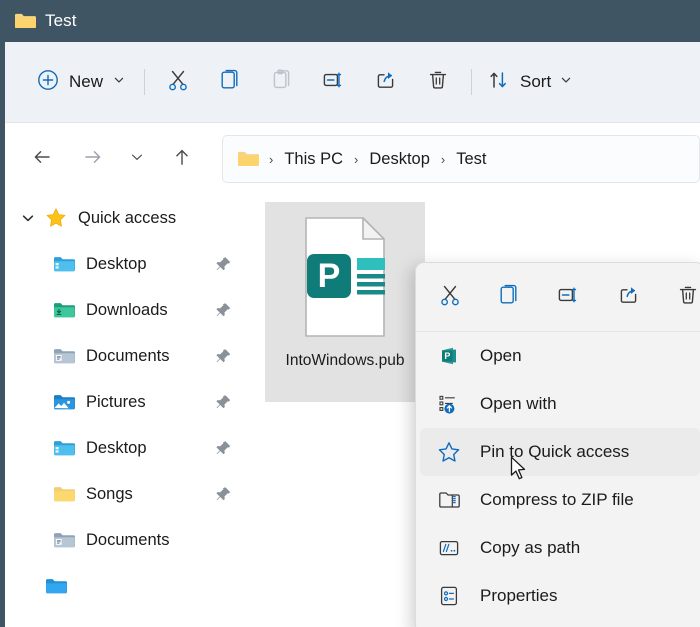 The width and height of the screenshot is (700, 627). Describe the element at coordinates (450, 297) in the screenshot. I see `ctx-cut-button` at that location.